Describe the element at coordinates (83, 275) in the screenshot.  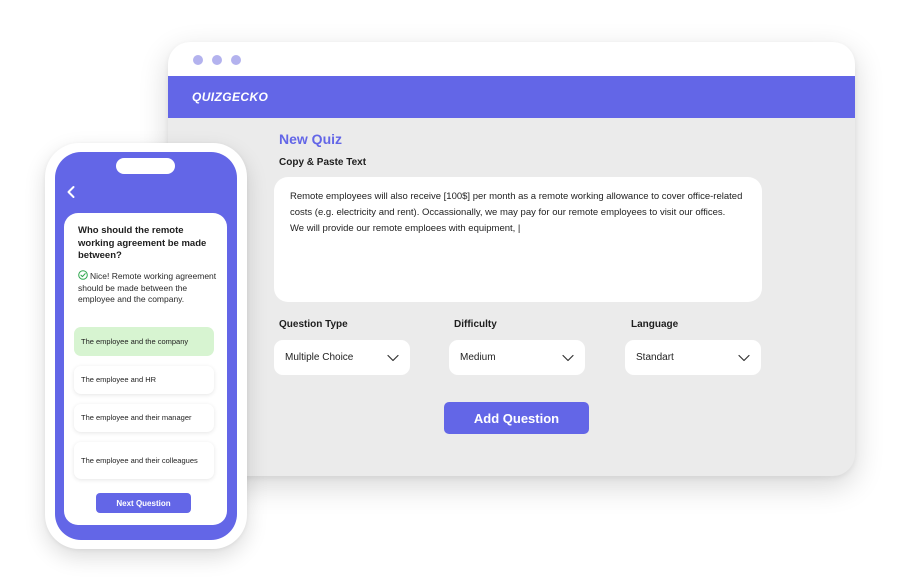
I see `check-circle-icon` at that location.